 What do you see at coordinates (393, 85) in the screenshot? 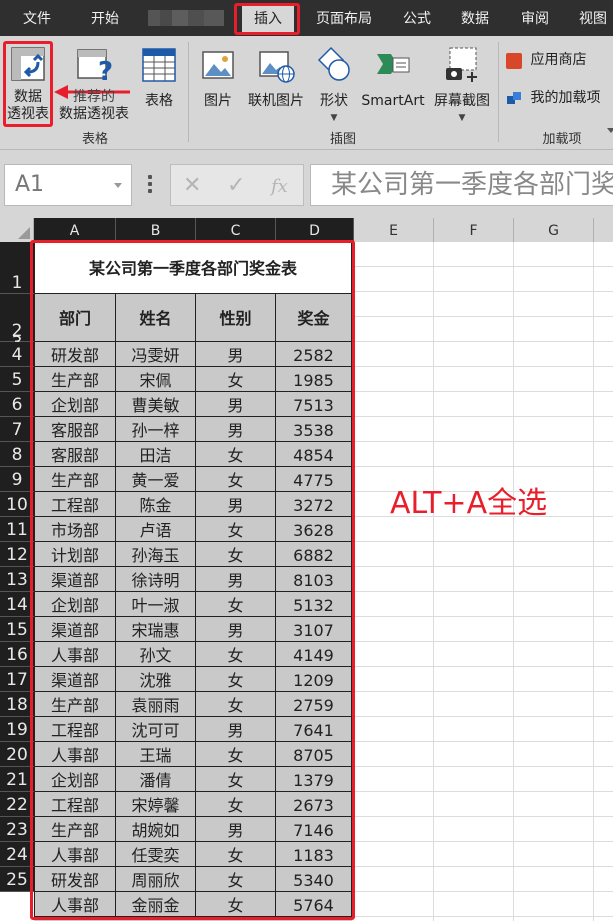
I see `smartart-button: SmartArt` at bounding box center [393, 85].